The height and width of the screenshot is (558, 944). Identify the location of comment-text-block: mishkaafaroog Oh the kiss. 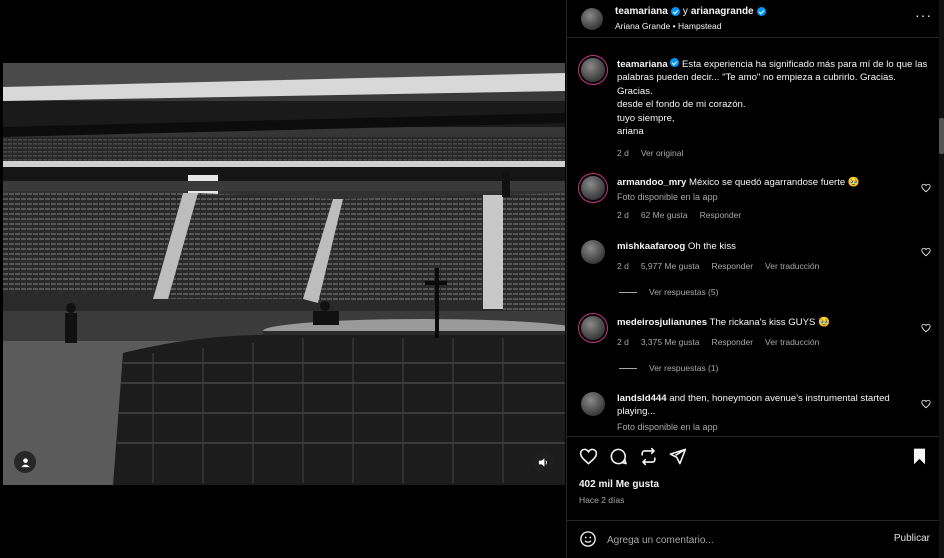
(767, 246).